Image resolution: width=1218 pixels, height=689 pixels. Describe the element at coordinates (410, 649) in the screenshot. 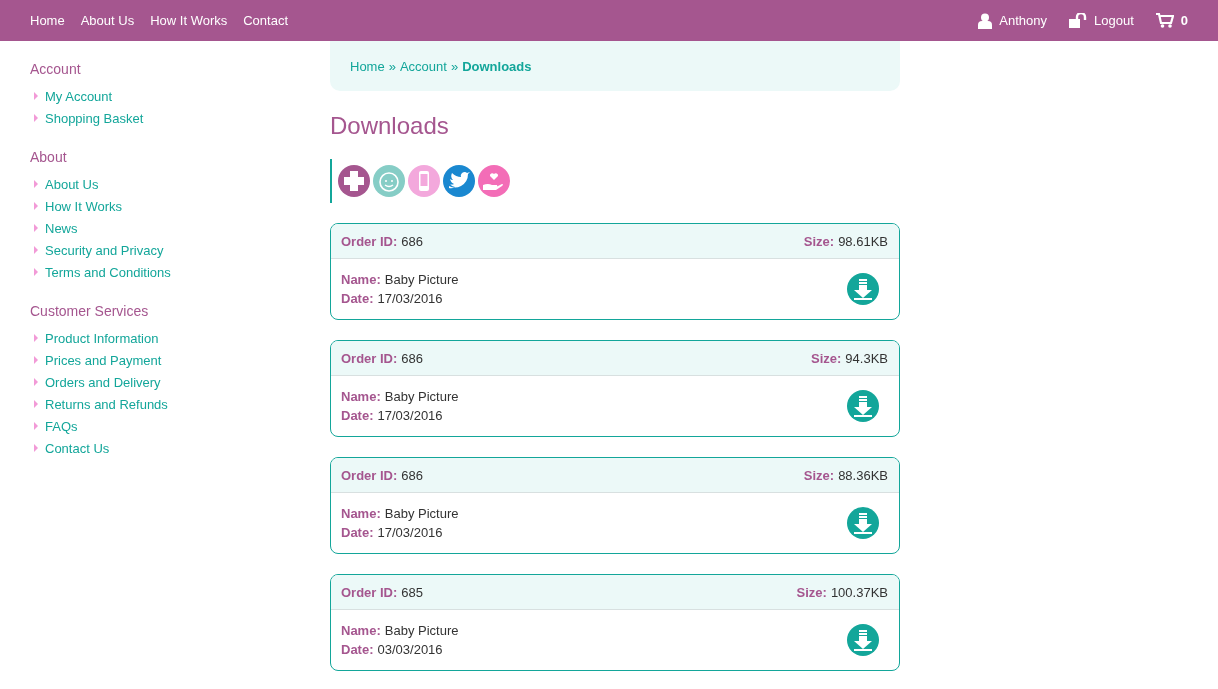

I see `date-value: 03/03/2016` at that location.